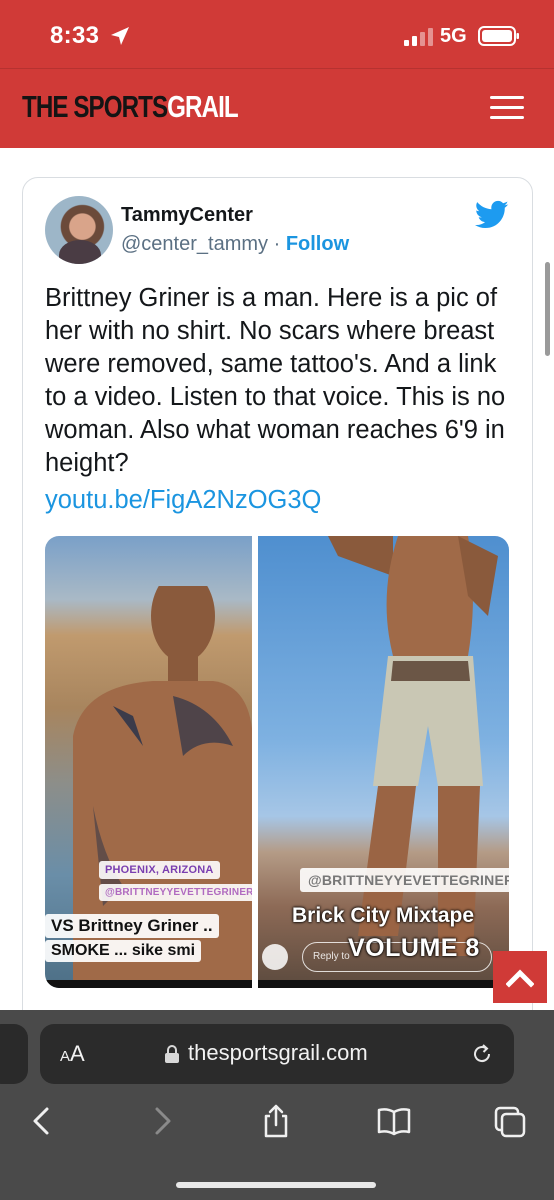 The height and width of the screenshot is (1200, 554). I want to click on lock-icon, so click(172, 1054).